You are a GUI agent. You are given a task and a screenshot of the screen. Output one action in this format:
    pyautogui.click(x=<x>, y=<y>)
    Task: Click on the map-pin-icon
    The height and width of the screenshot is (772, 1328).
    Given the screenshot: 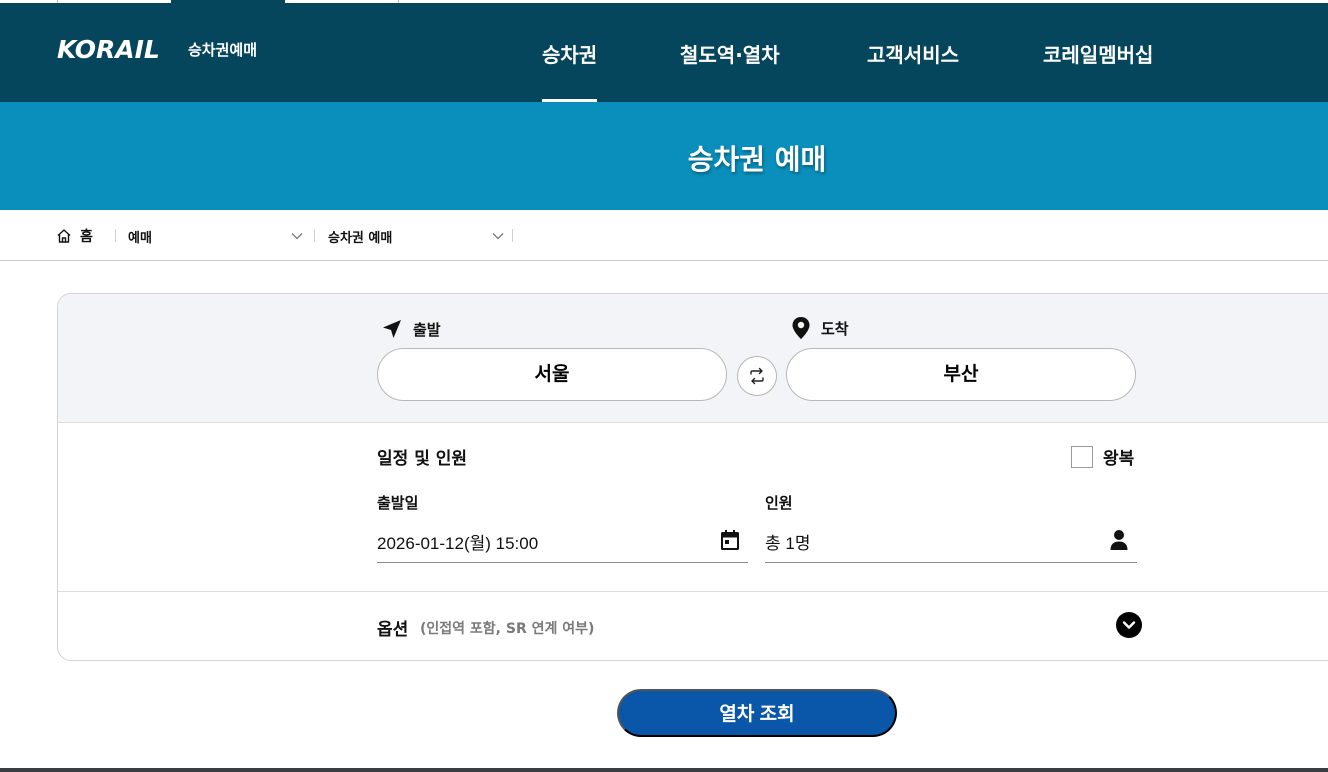 What is the action you would take?
    pyautogui.click(x=801, y=328)
    